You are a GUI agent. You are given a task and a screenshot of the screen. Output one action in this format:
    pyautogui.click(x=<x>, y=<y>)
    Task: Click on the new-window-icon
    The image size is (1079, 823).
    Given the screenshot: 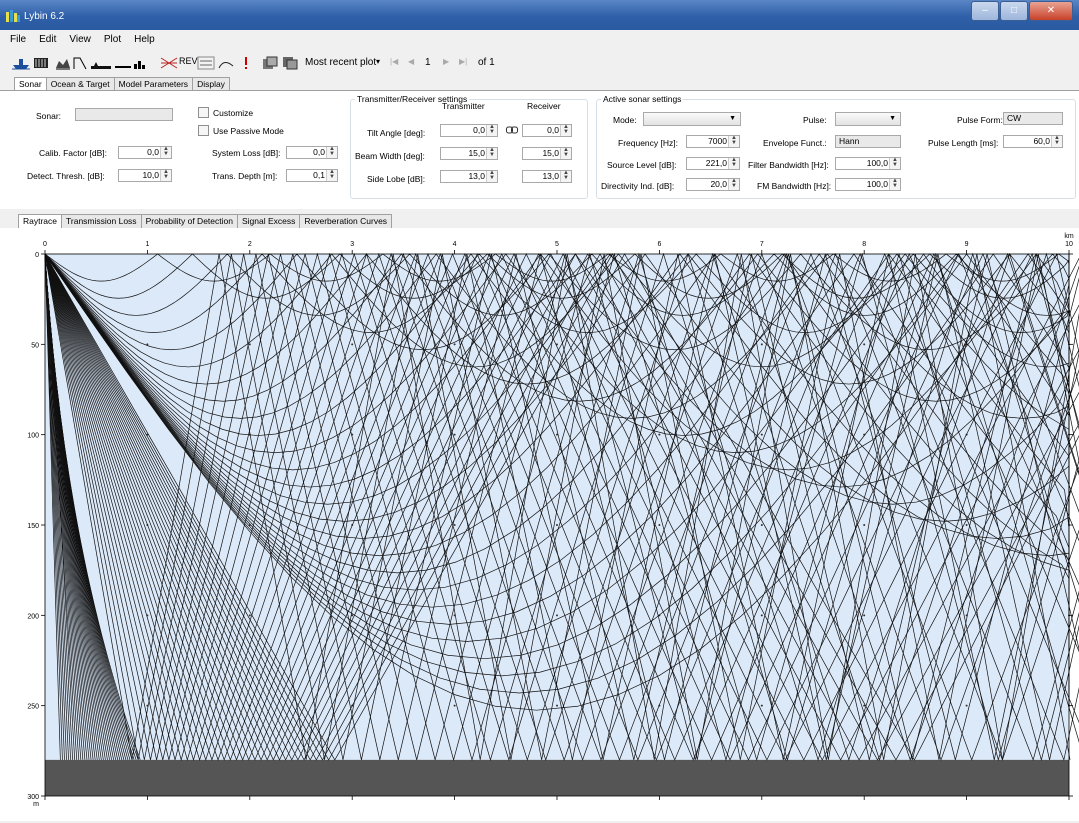 What is the action you would take?
    pyautogui.click(x=270, y=63)
    